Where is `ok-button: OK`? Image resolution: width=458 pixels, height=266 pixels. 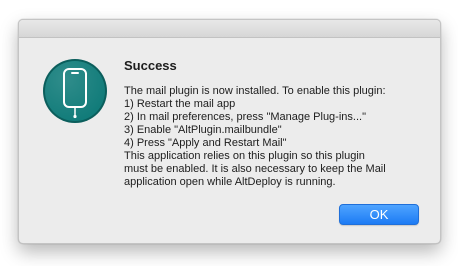 ok-button: OK is located at coordinates (379, 214).